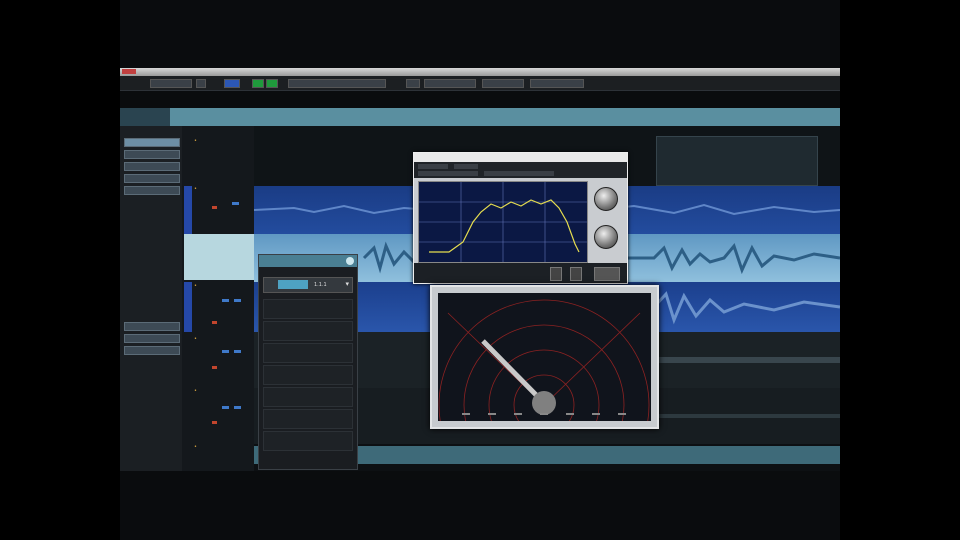 This screenshot has width=960, height=540. Describe the element at coordinates (520, 170) in the screenshot. I see `plugin-toolbar` at that location.